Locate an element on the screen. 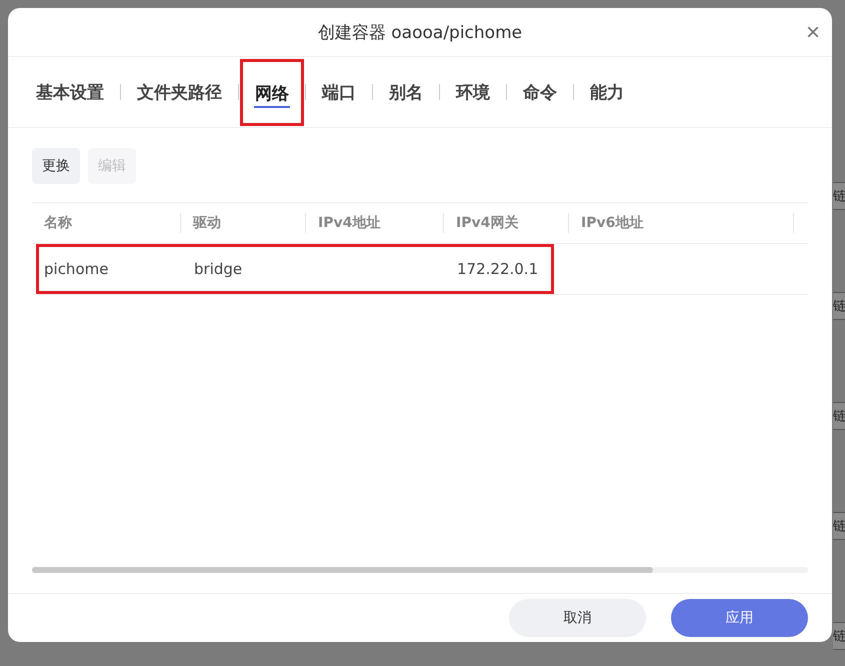 The width and height of the screenshot is (845, 666). apply-button: 应用 is located at coordinates (739, 618).